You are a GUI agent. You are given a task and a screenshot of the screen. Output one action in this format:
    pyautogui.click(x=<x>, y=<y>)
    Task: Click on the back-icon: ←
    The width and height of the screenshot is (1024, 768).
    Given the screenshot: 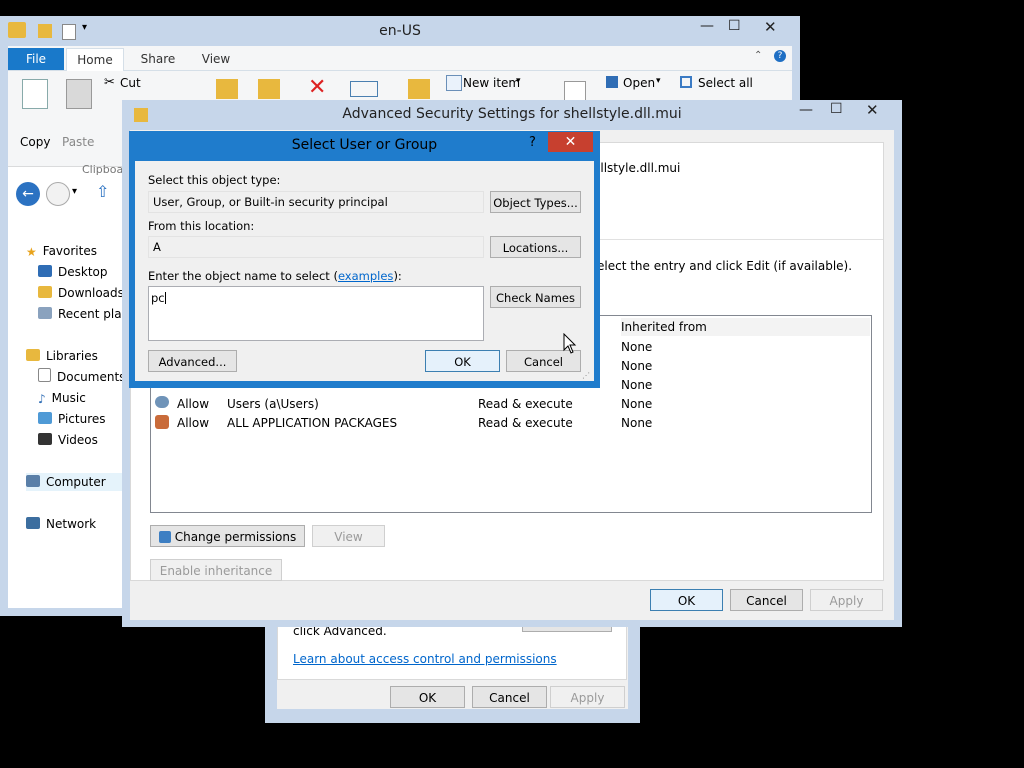 What is the action you would take?
    pyautogui.click(x=28, y=194)
    